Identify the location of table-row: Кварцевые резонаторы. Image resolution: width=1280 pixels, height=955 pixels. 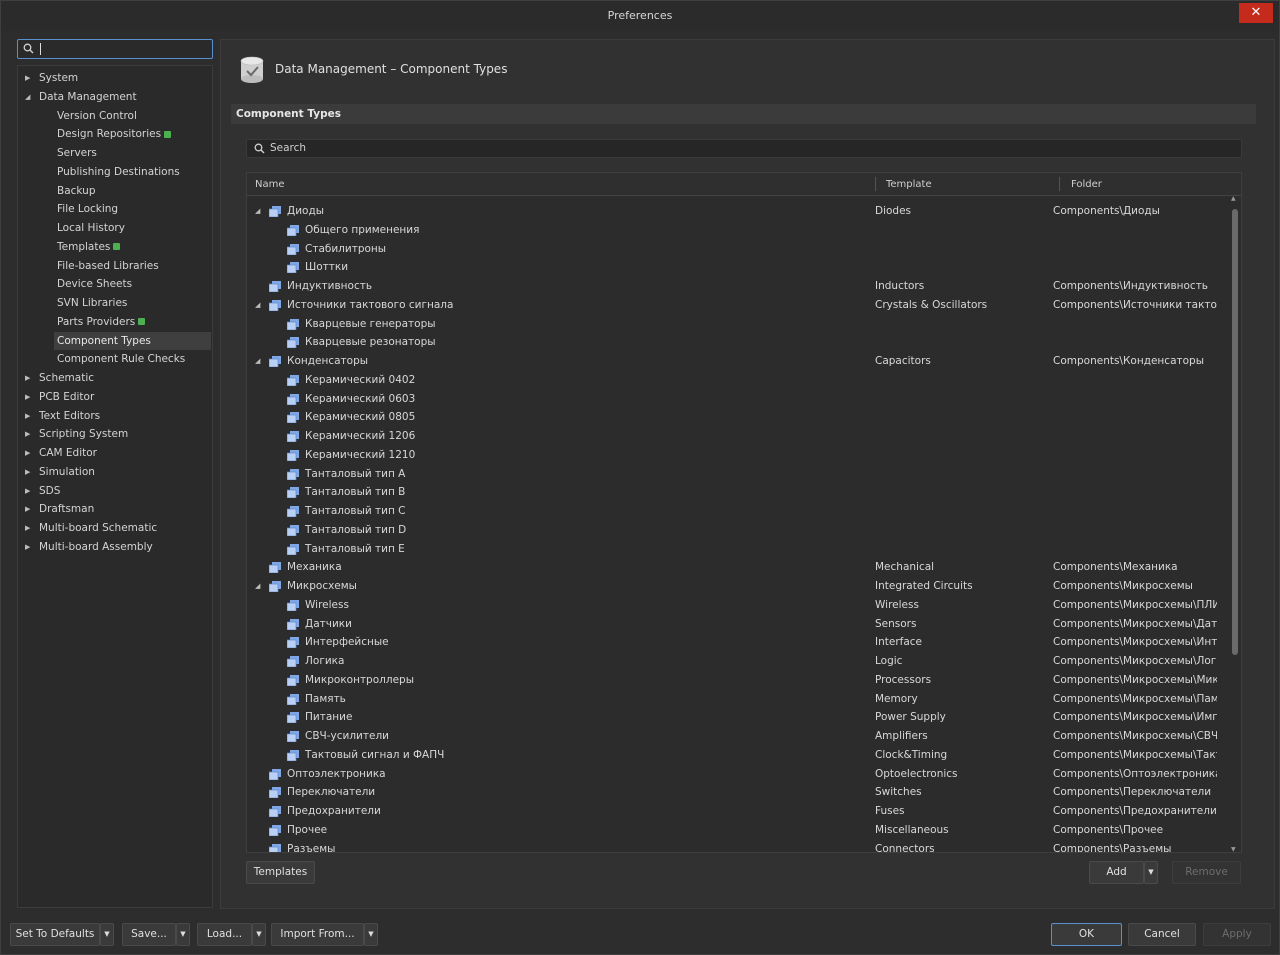
(737, 342).